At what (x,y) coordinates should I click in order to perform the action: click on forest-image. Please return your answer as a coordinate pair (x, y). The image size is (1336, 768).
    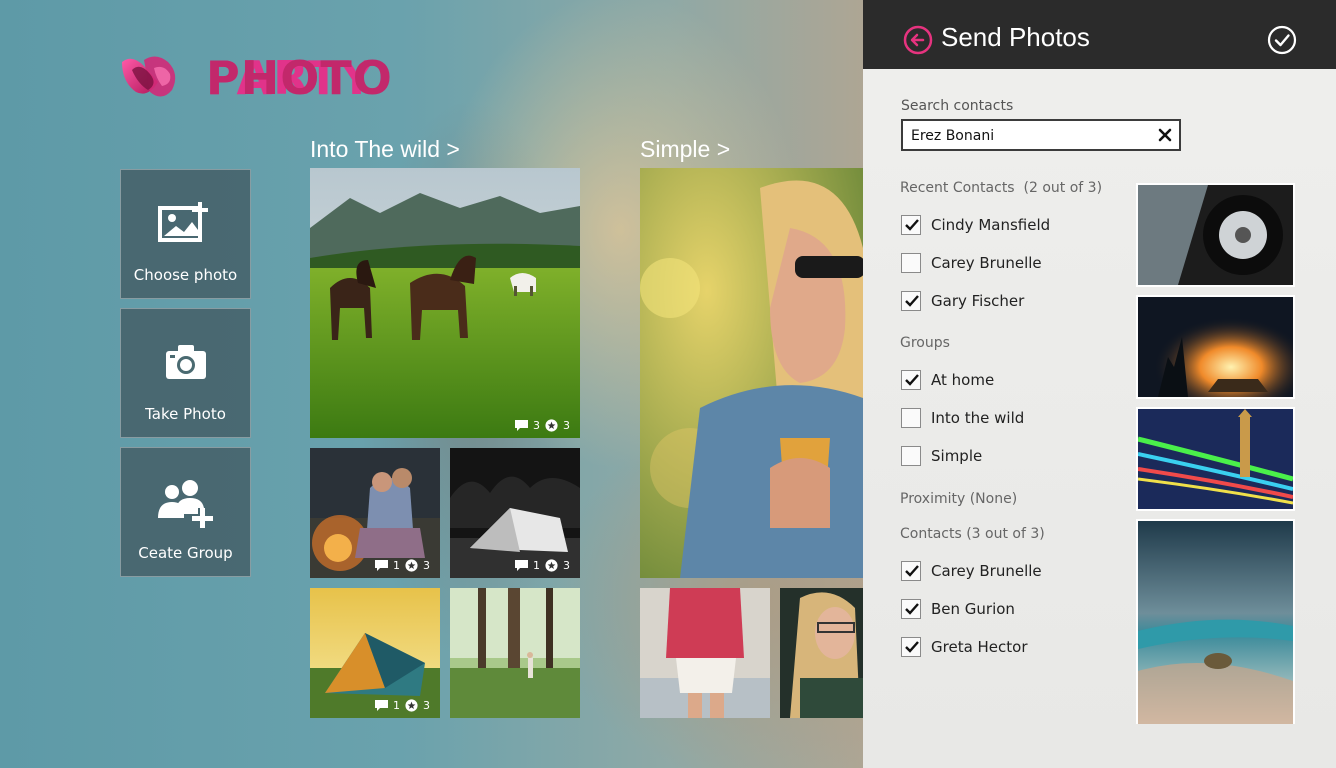
    Looking at the image, I should click on (515, 653).